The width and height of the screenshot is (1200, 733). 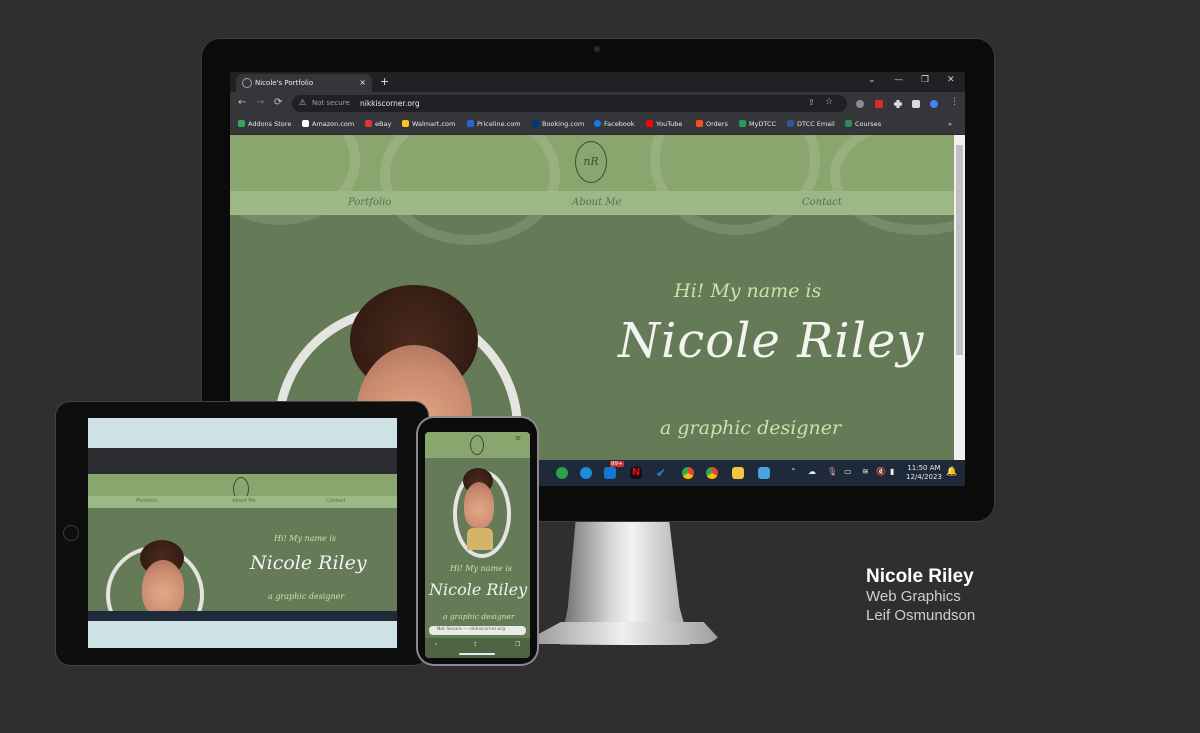 I want to click on wifi-icon: ≋, so click(x=865, y=471).